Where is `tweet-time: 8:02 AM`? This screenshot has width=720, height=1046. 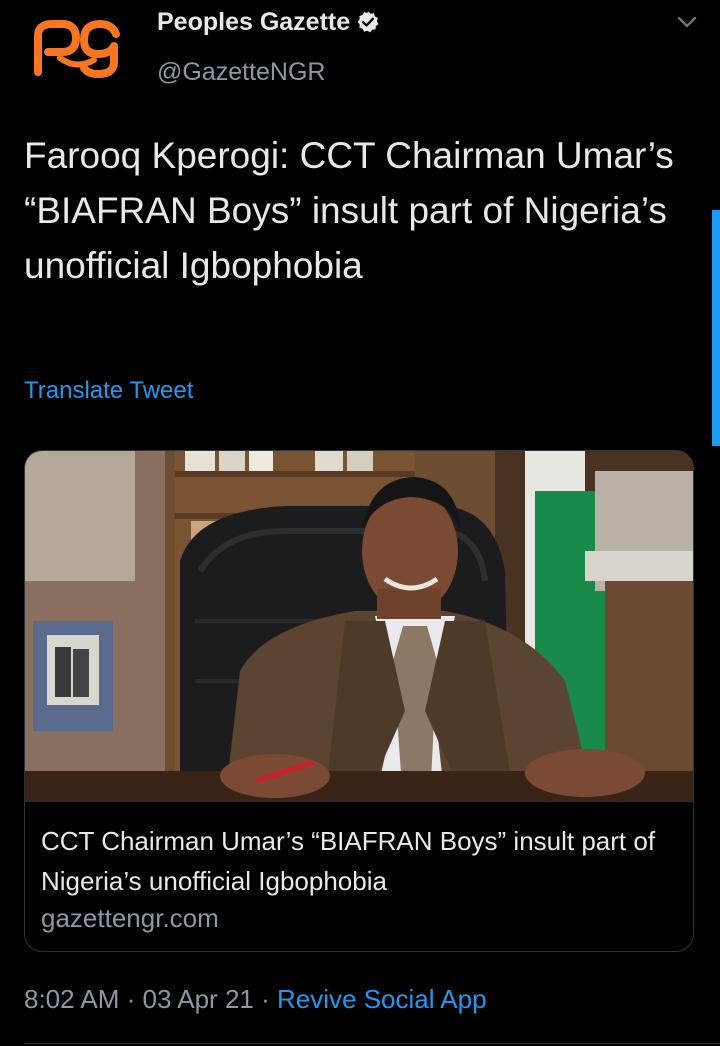 tweet-time: 8:02 AM is located at coordinates (71, 999).